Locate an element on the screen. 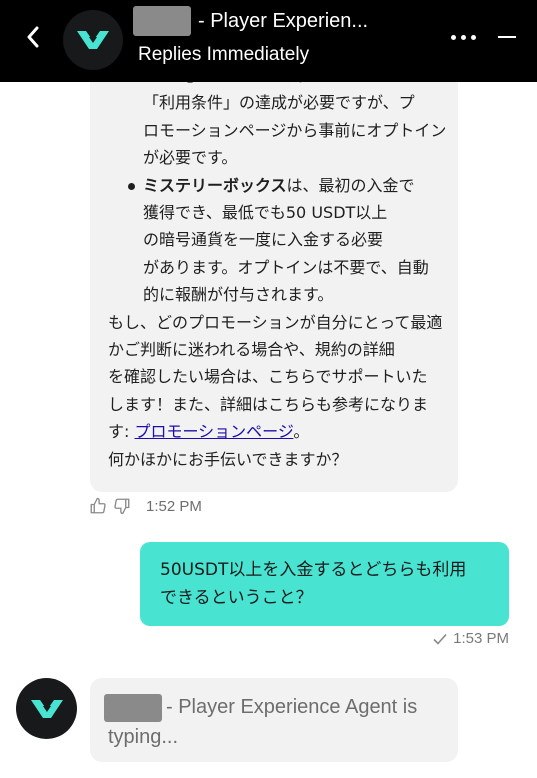 The height and width of the screenshot is (778, 537). message-line: があります。オプトインは不要で、自動 is located at coordinates (286, 267).